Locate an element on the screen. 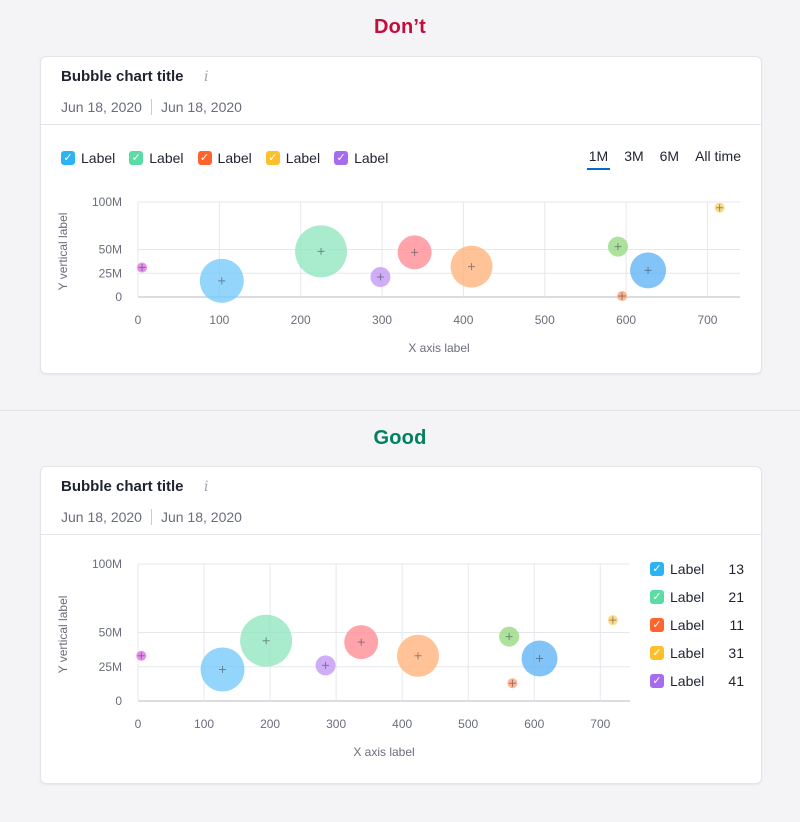 This screenshot has height=822, width=800. legend-item-2: ✓ Label 21 is located at coordinates (697, 597).